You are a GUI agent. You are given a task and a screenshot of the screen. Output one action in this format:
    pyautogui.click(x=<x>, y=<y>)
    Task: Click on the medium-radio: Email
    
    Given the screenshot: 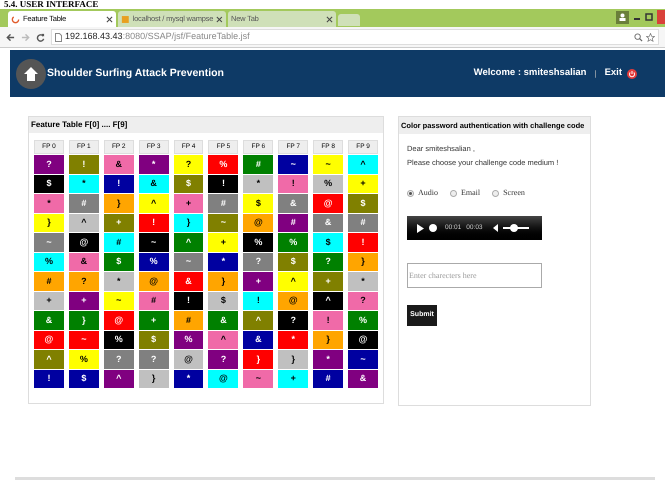 What is the action you would take?
    pyautogui.click(x=465, y=193)
    